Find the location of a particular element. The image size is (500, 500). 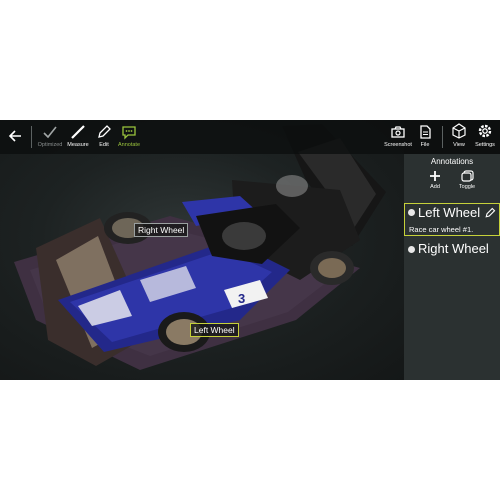

car-number: 3 is located at coordinates (241, 298).